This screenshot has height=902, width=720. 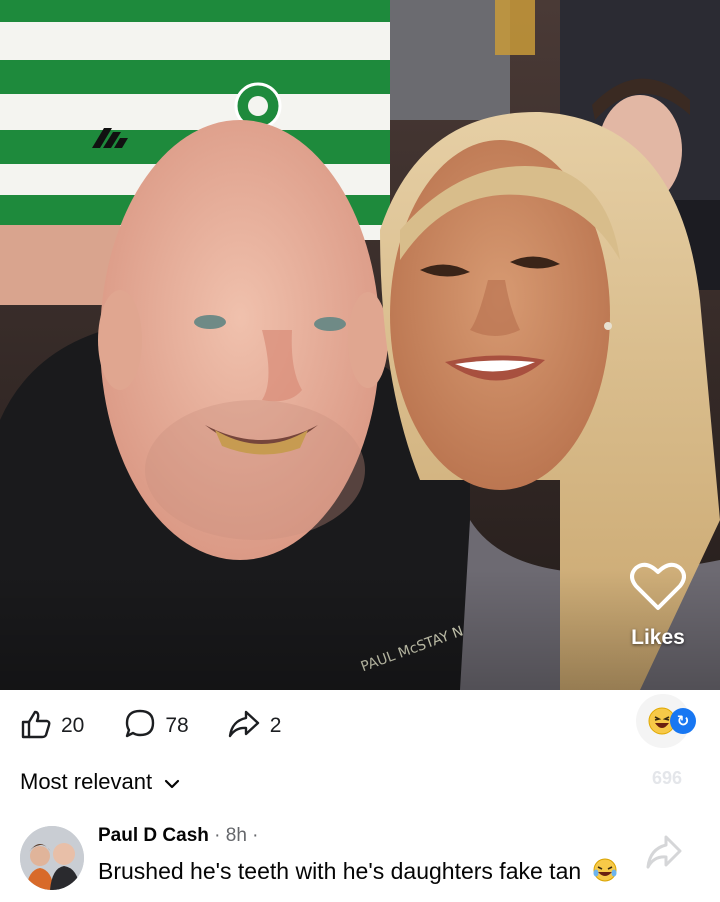 What do you see at coordinates (658, 587) in the screenshot?
I see `heart-outline-icon` at bounding box center [658, 587].